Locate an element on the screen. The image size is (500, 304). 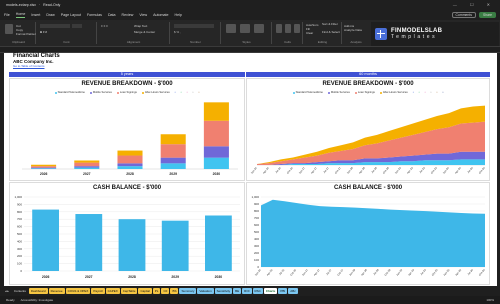
sheet-tab-be: BE is located at coordinates (237, 291).